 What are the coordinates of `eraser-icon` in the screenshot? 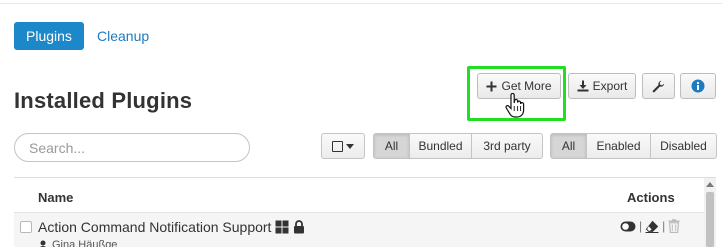 It's located at (652, 226).